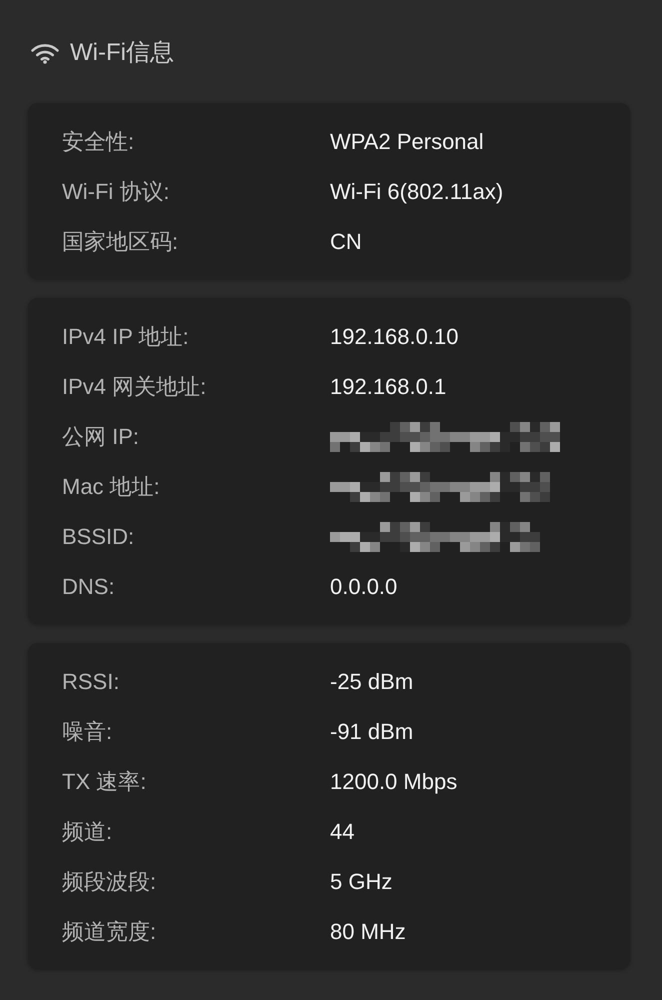  What do you see at coordinates (111, 487) in the screenshot?
I see `row-label: Mac 地址:` at bounding box center [111, 487].